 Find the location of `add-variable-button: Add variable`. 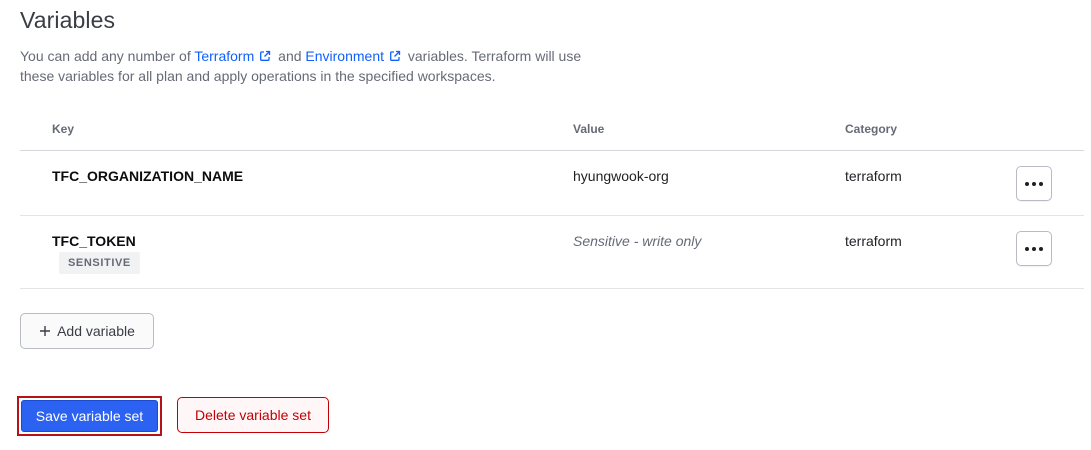

add-variable-button: Add variable is located at coordinates (87, 331).